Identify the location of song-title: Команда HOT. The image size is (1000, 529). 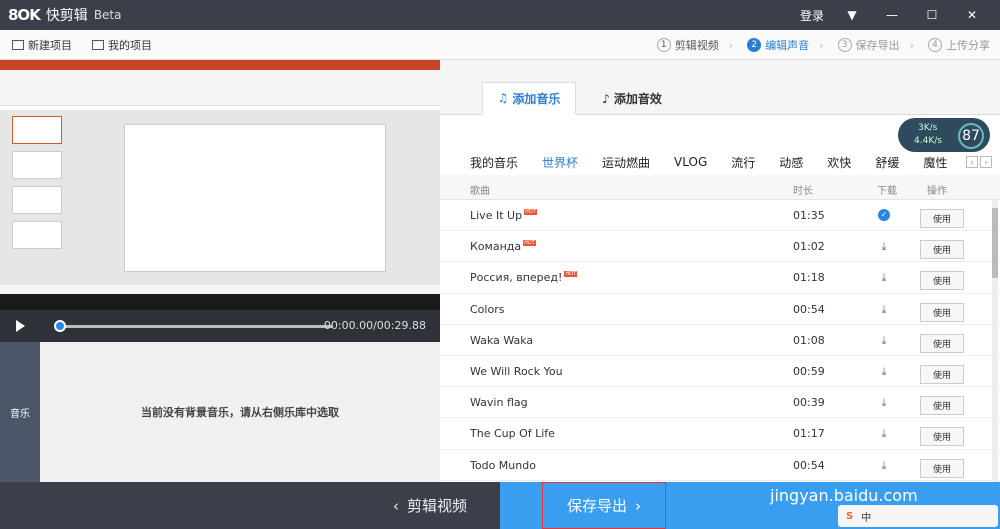
(503, 247).